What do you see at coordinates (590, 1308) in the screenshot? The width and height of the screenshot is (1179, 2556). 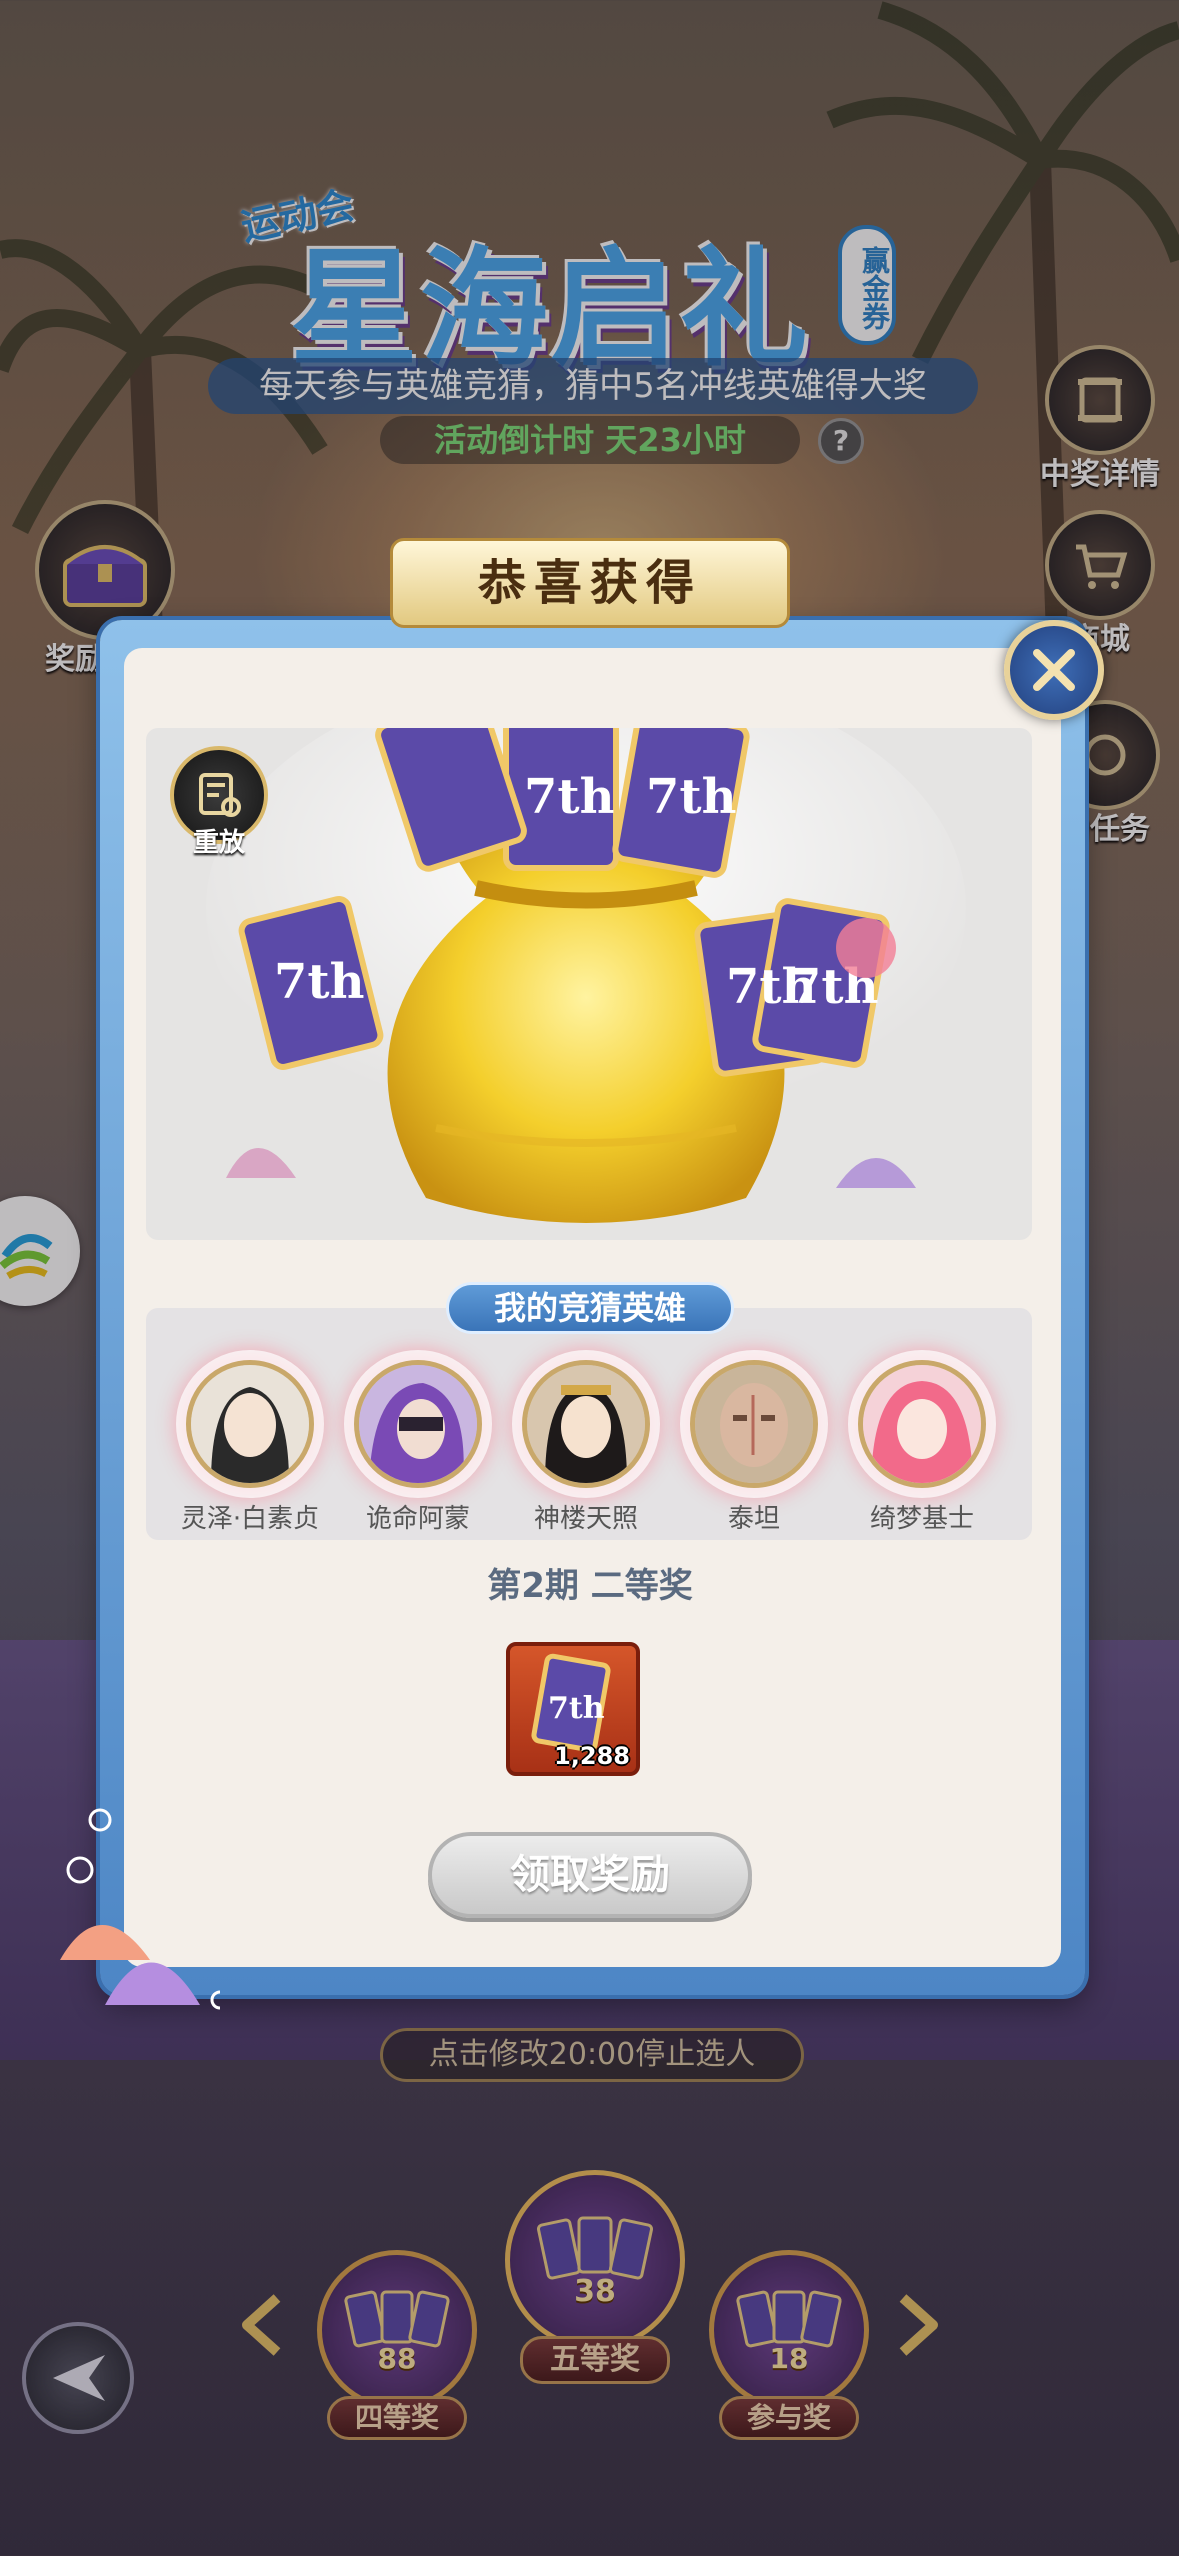 I see `heroes-header: 我的竞猜英雄` at bounding box center [590, 1308].